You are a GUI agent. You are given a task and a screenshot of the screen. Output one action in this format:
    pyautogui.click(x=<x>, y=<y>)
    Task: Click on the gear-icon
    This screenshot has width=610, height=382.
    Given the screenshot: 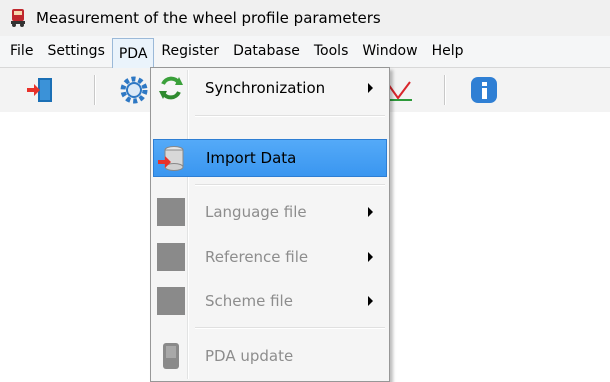 What is the action you would take?
    pyautogui.click(x=134, y=90)
    